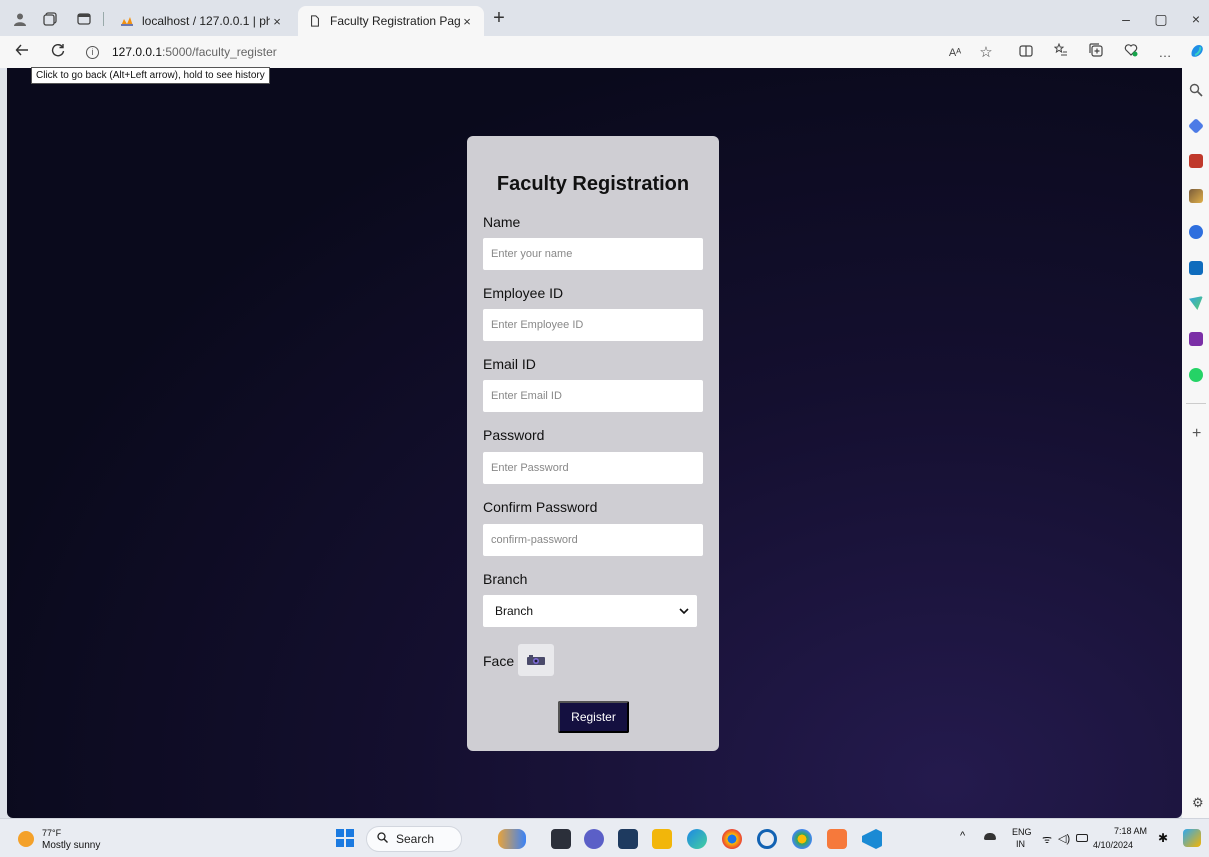  What do you see at coordinates (71, 845) in the screenshot?
I see `weather-description: Mostly sunny` at bounding box center [71, 845].